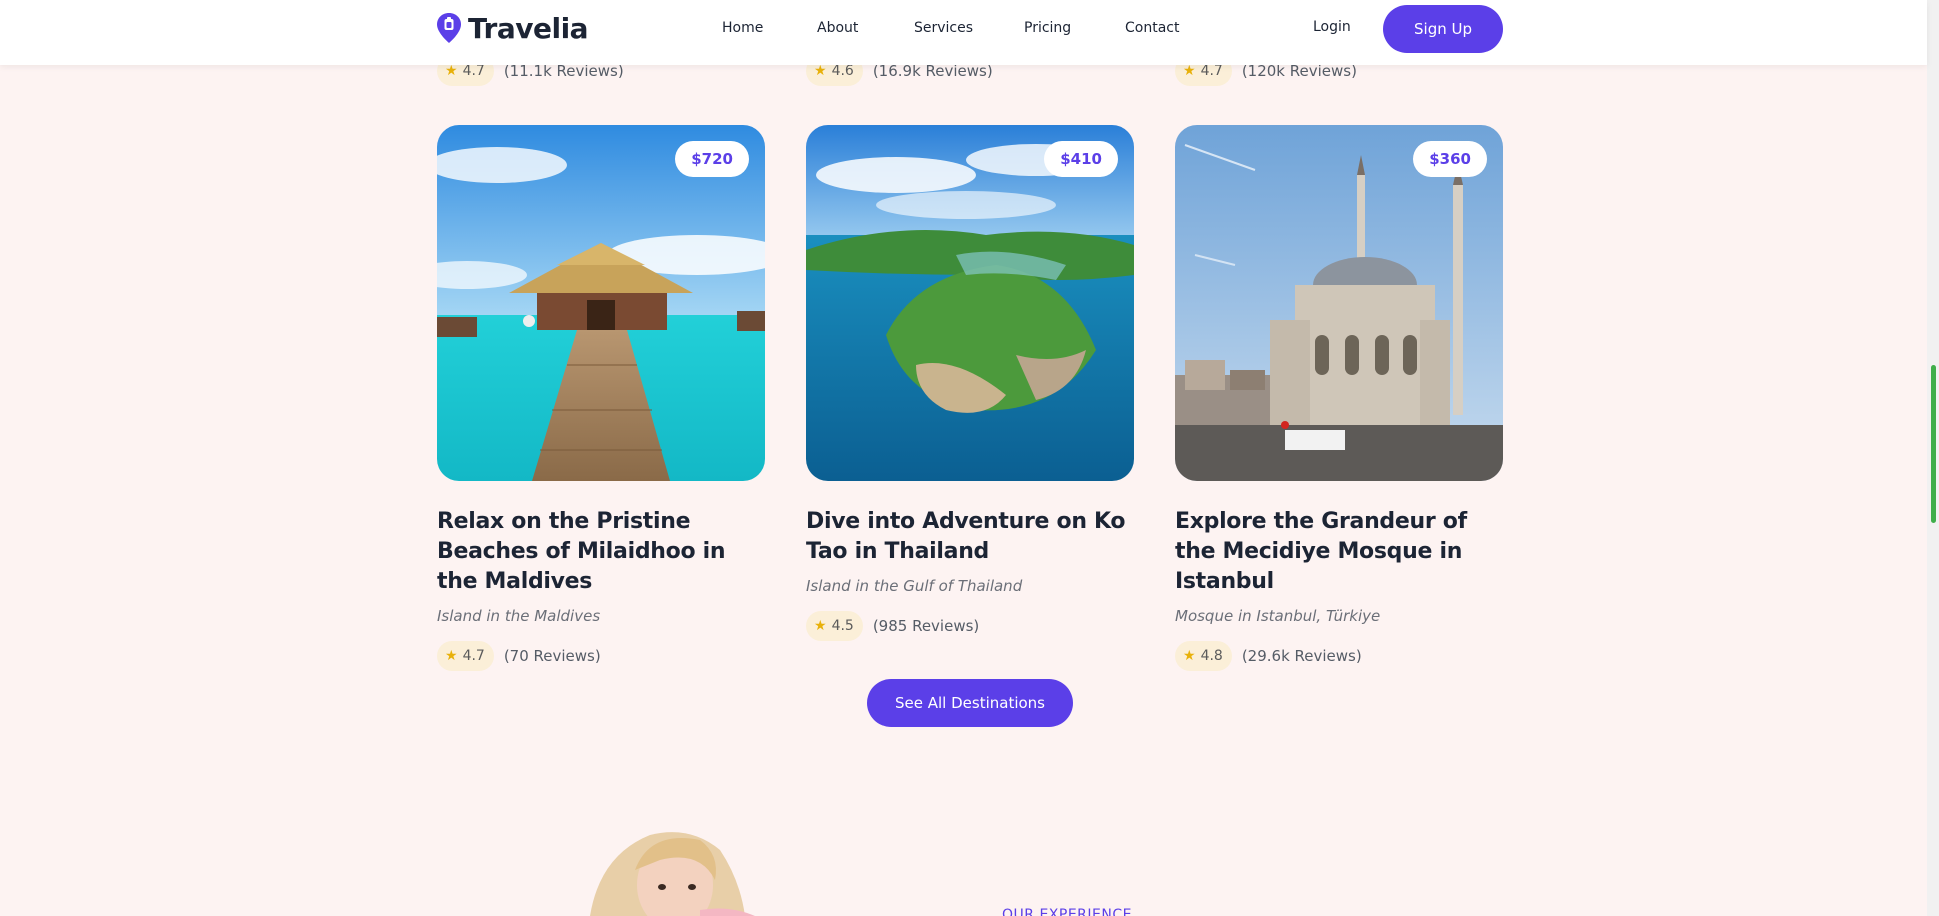  I want to click on nav-services: Services, so click(943, 28).